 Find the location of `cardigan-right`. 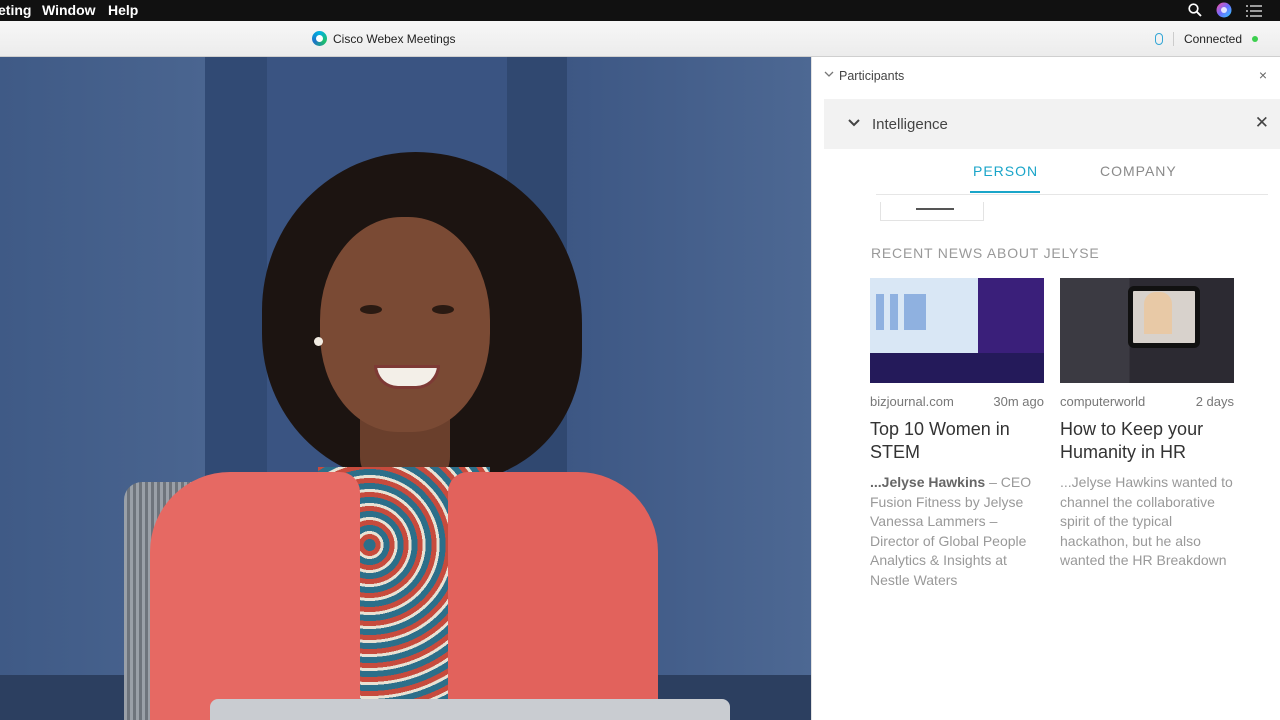

cardigan-right is located at coordinates (553, 596).